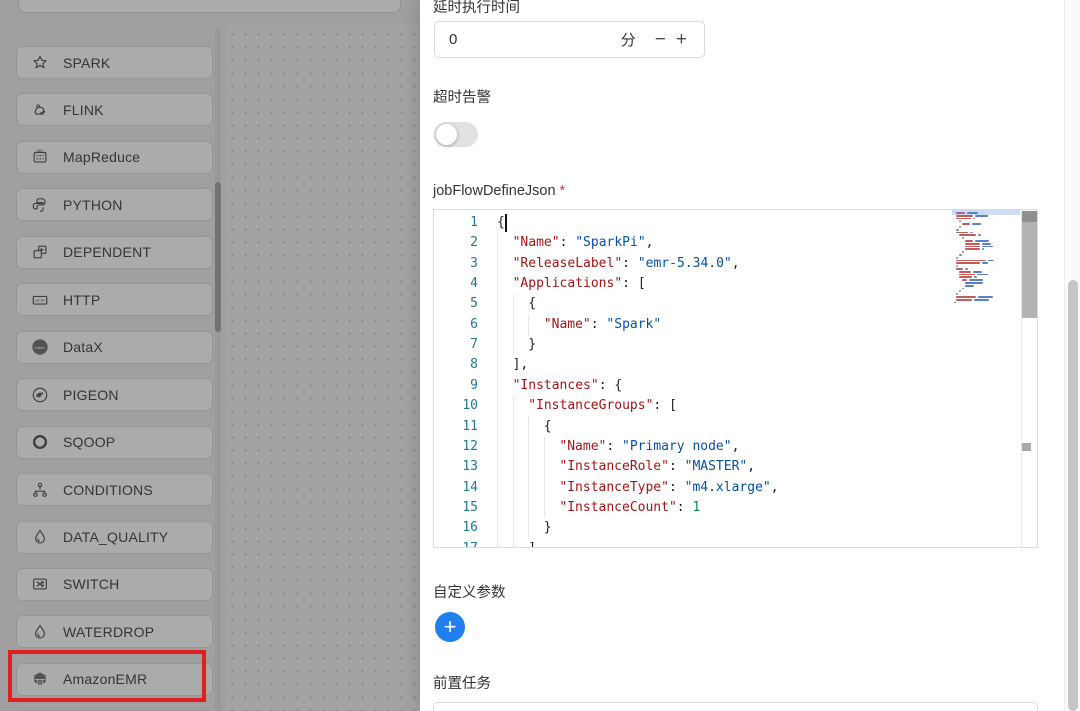 Image resolution: width=1080 pixels, height=711 pixels. Describe the element at coordinates (470, 406) in the screenshot. I see `line-number: 10` at that location.